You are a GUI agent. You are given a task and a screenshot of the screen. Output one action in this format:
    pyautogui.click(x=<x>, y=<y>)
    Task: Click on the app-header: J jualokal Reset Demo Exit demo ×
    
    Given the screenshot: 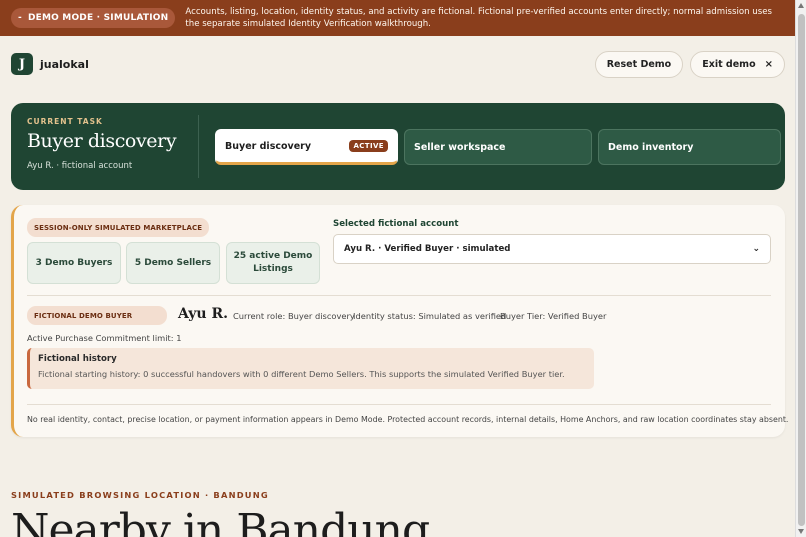 What is the action you would take?
    pyautogui.click(x=398, y=64)
    